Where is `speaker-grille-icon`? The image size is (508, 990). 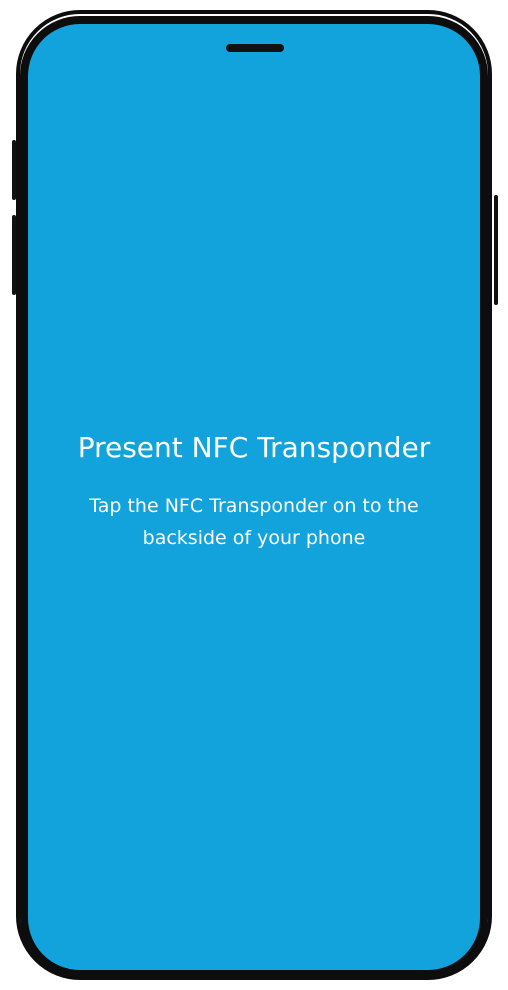
speaker-grille-icon is located at coordinates (255, 48).